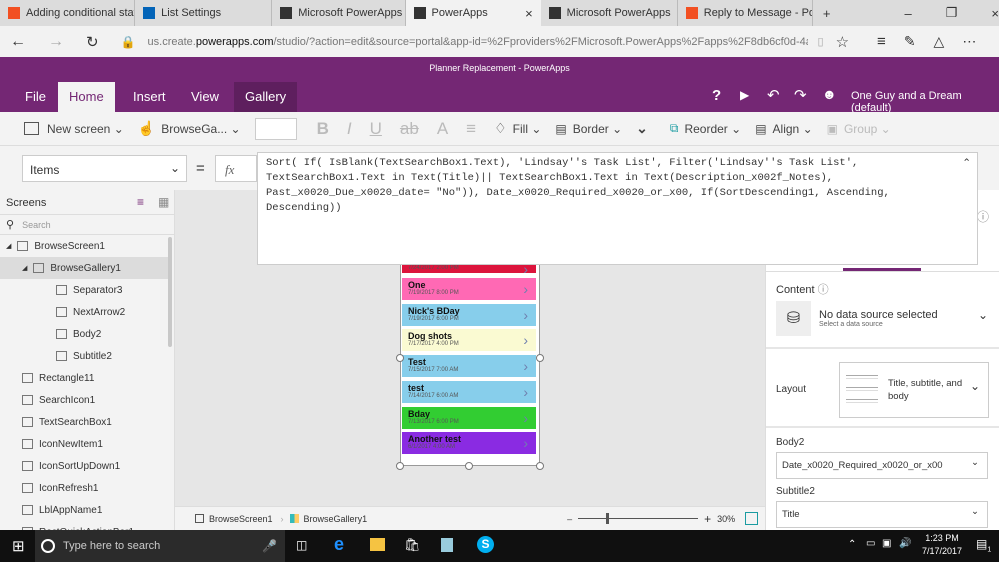  Describe the element at coordinates (160, 546) in the screenshot. I see `taskbar-search: Type here to search 🎤` at that location.